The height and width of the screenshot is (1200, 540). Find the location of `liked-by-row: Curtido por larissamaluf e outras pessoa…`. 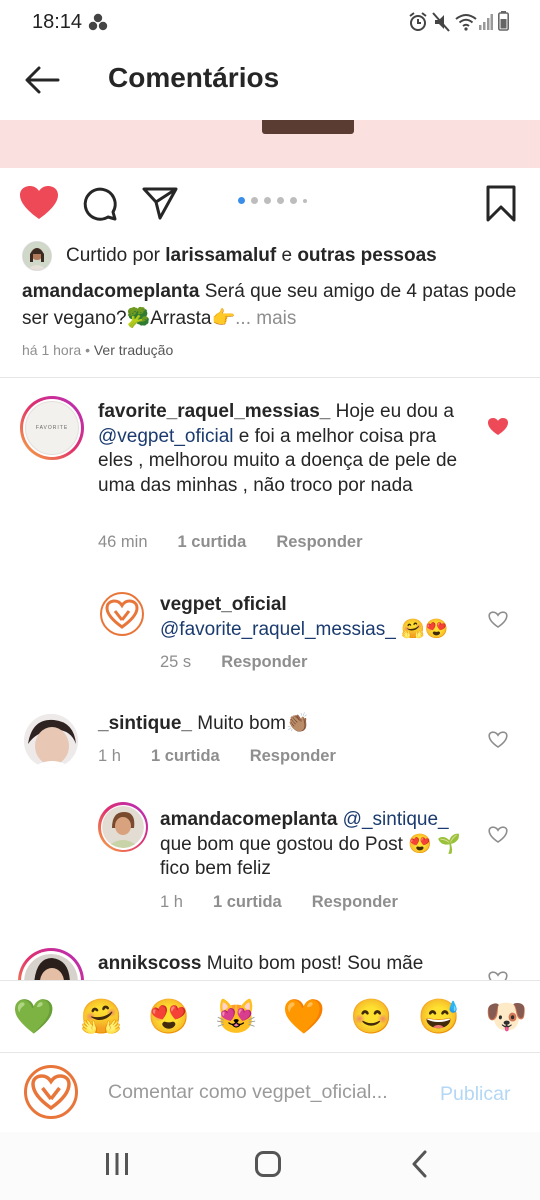

liked-by-row: Curtido por larissamaluf e outras pessoa… is located at coordinates (229, 256).